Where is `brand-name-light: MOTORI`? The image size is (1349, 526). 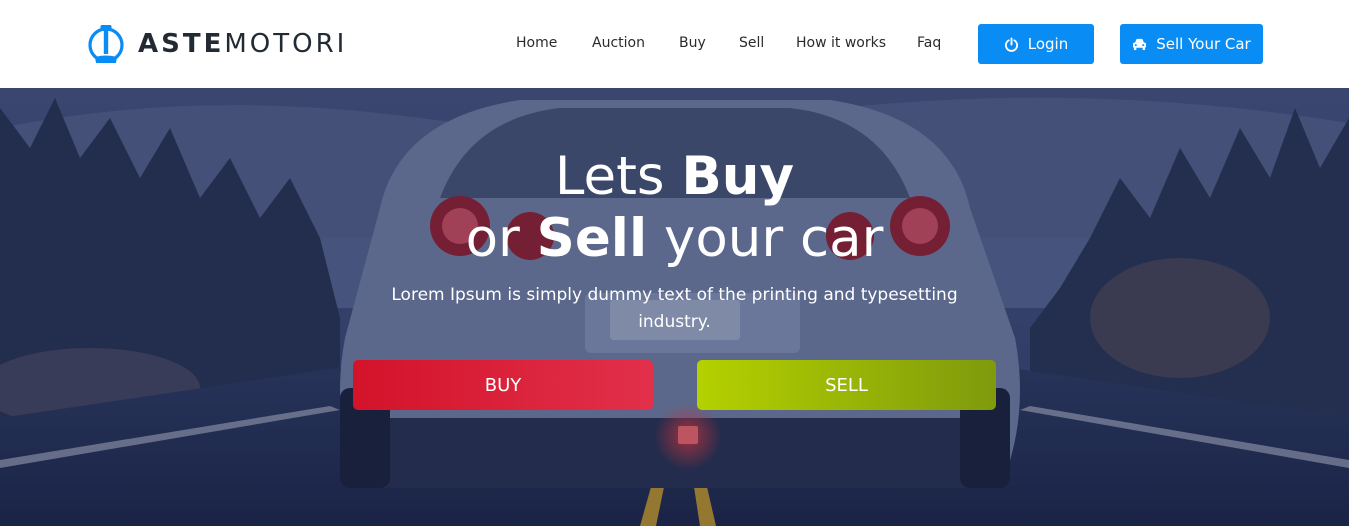 brand-name-light: MOTORI is located at coordinates (286, 44).